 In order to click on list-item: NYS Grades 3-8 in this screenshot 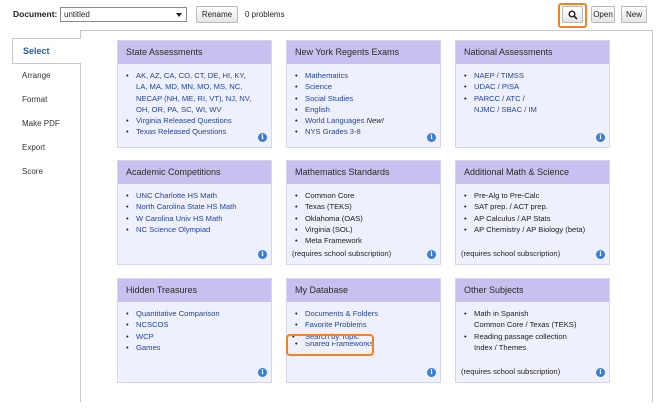, I will do `click(365, 132)`.